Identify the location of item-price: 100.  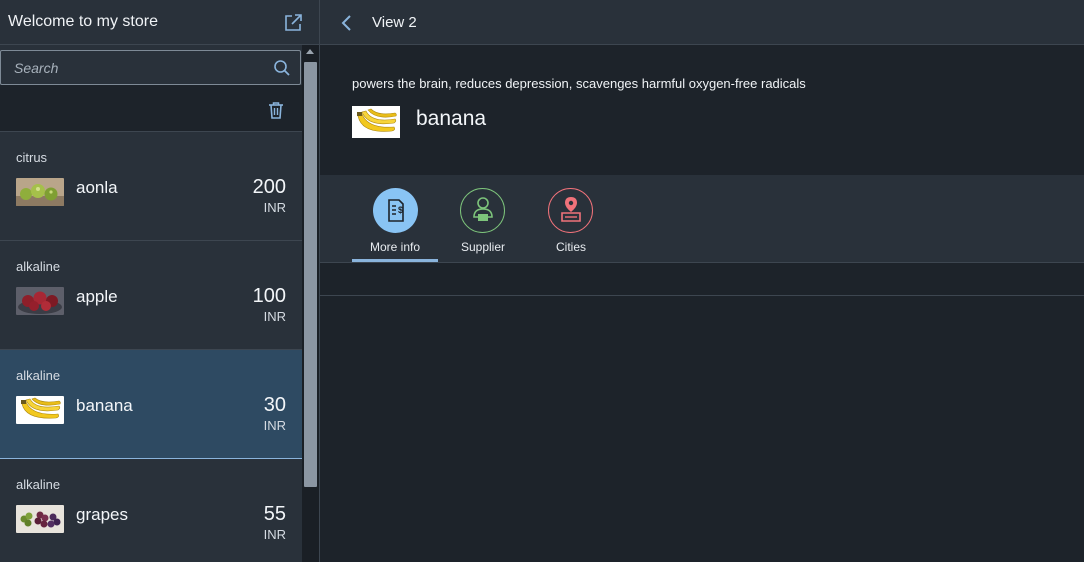
(269, 296).